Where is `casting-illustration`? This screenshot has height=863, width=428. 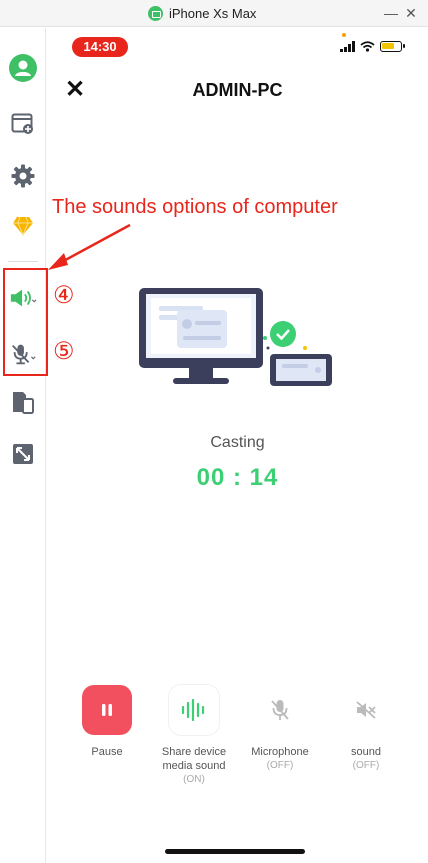 casting-illustration is located at coordinates (235, 337).